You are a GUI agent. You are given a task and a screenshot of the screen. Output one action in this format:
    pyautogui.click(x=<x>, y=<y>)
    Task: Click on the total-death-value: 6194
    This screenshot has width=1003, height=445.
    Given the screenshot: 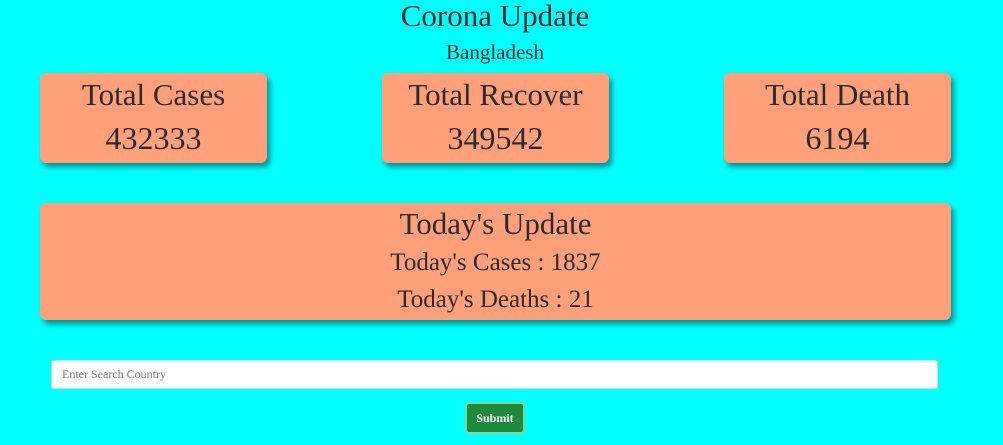 What is the action you would take?
    pyautogui.click(x=837, y=138)
    